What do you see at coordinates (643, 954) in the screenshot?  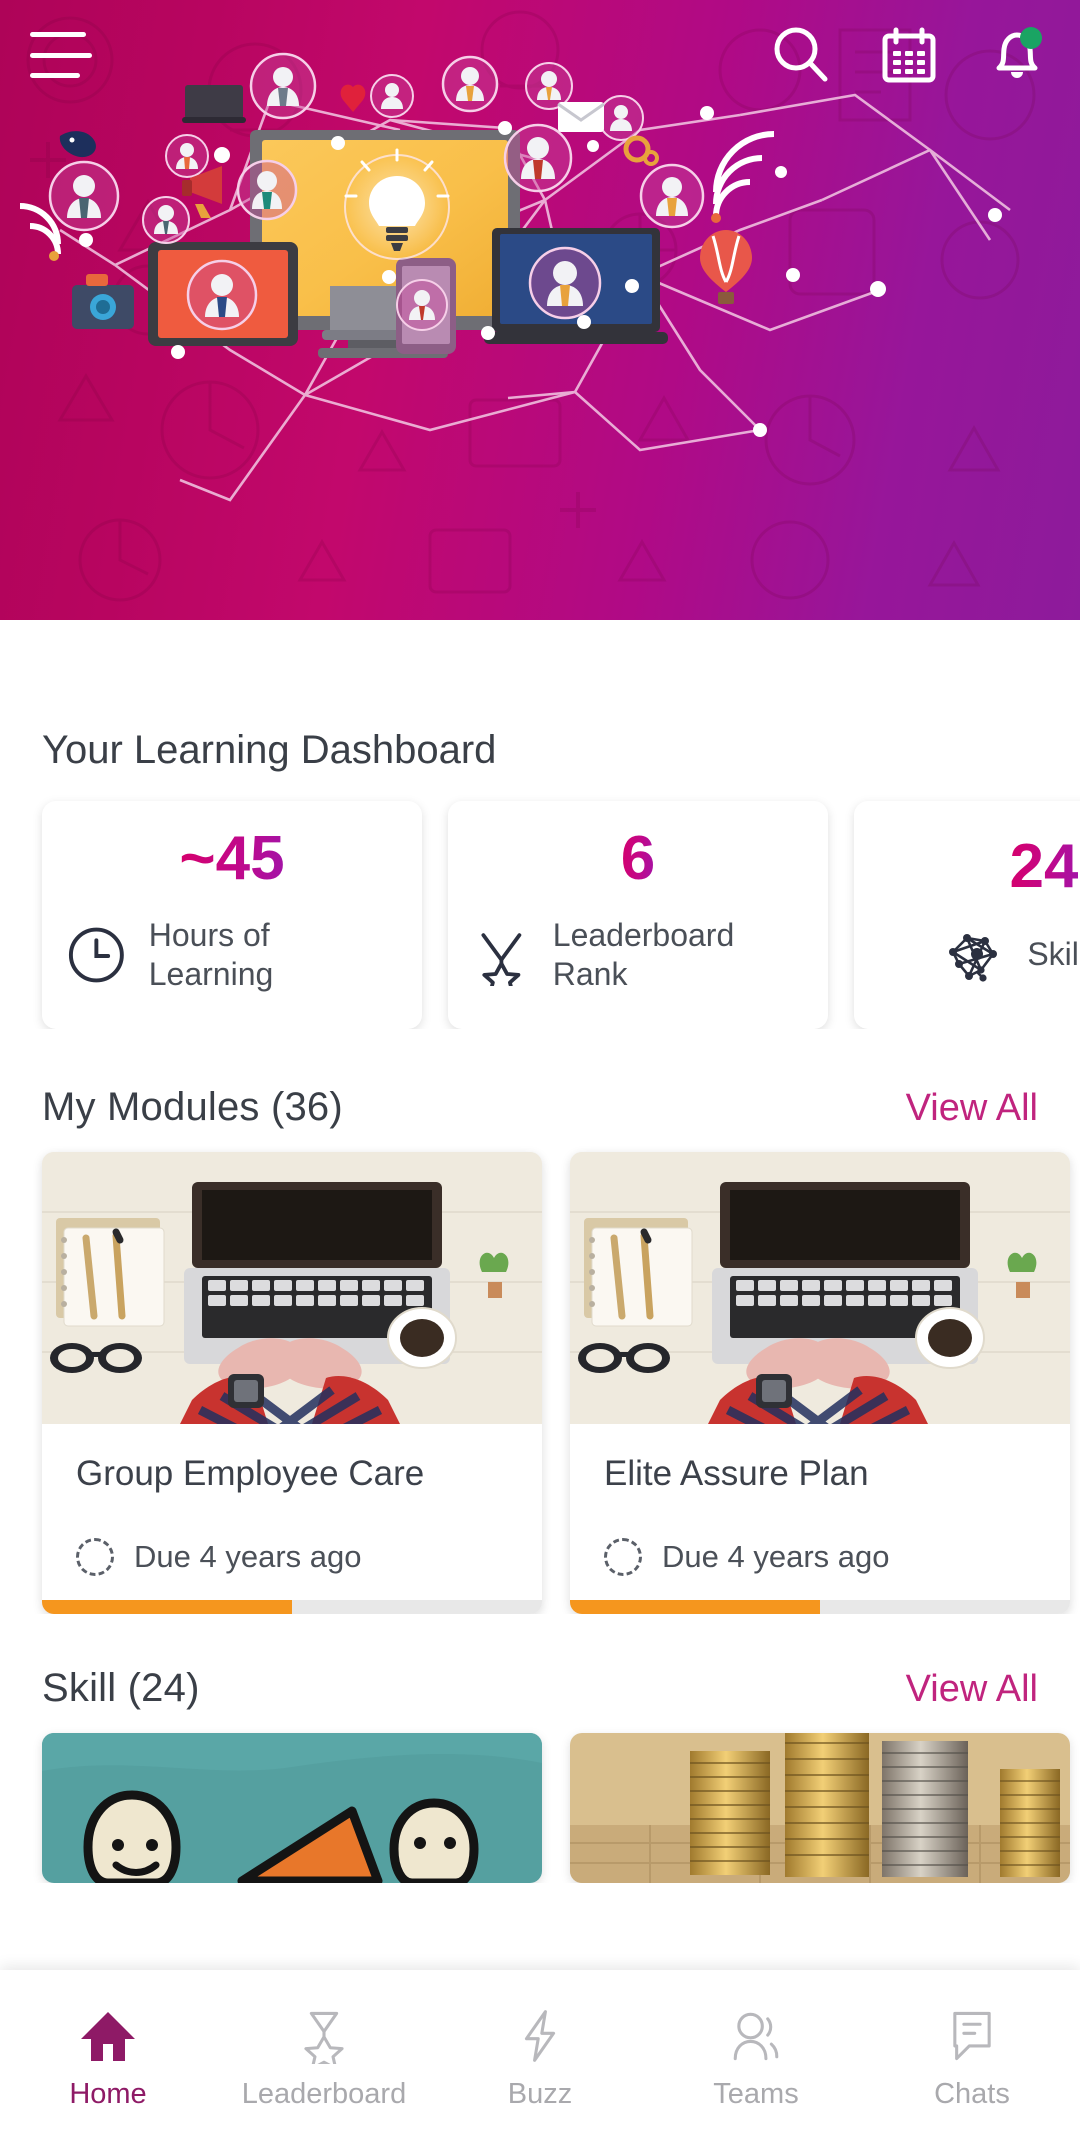 I see `stat-label: Leaderboard Rank` at bounding box center [643, 954].